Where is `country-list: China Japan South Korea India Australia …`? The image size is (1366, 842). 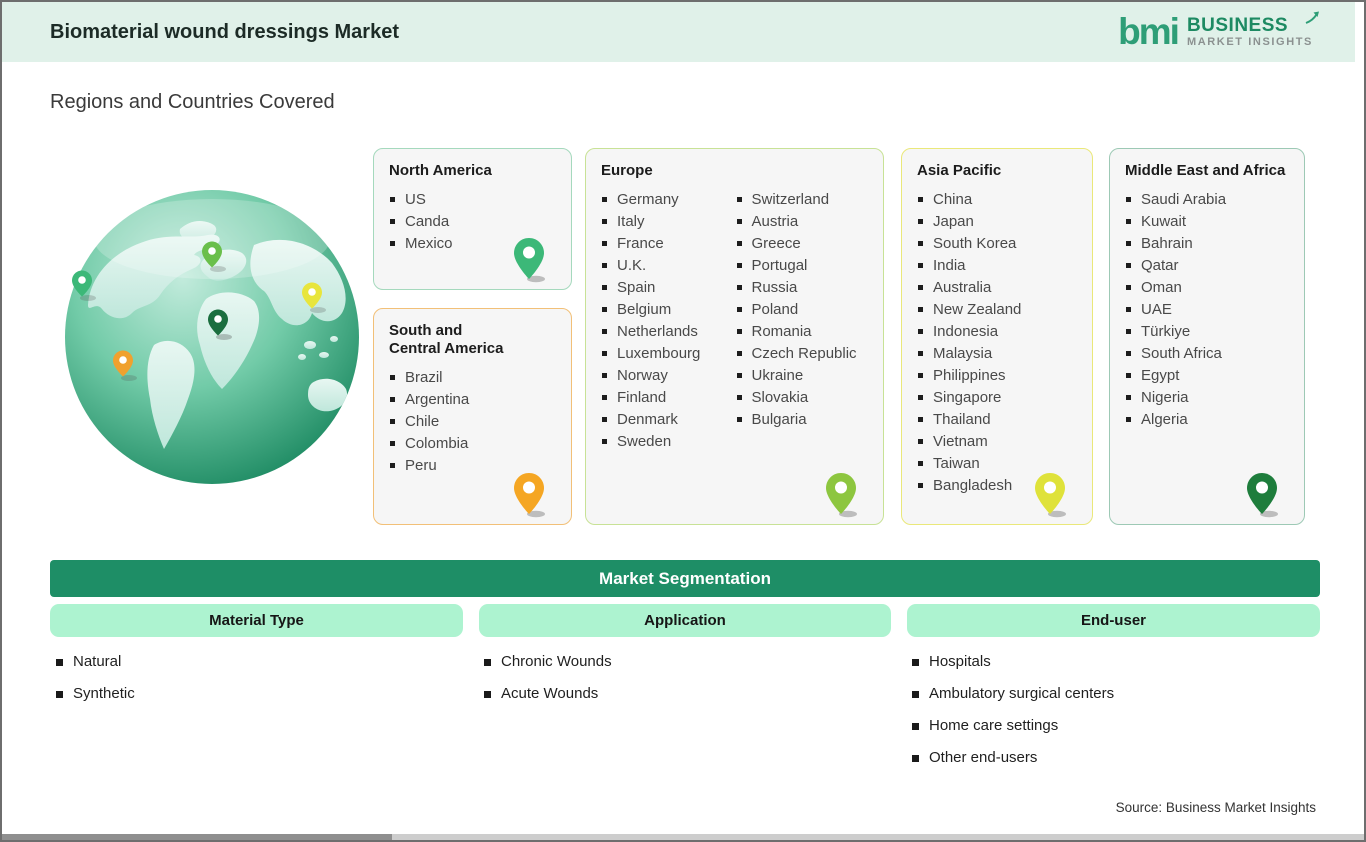 country-list: China Japan South Korea India Australia … is located at coordinates (997, 343).